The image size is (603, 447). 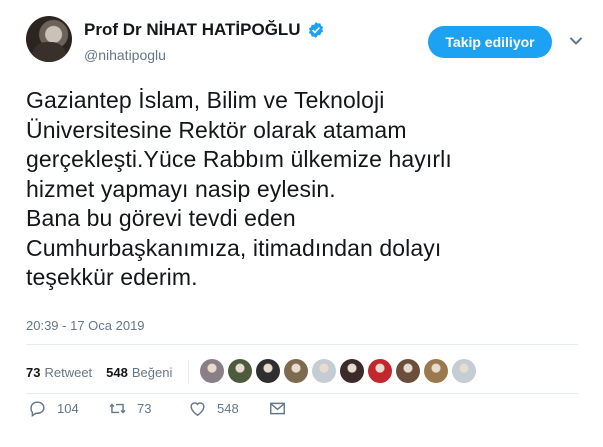 What do you see at coordinates (117, 372) in the screenshot?
I see `like-count: 548` at bounding box center [117, 372].